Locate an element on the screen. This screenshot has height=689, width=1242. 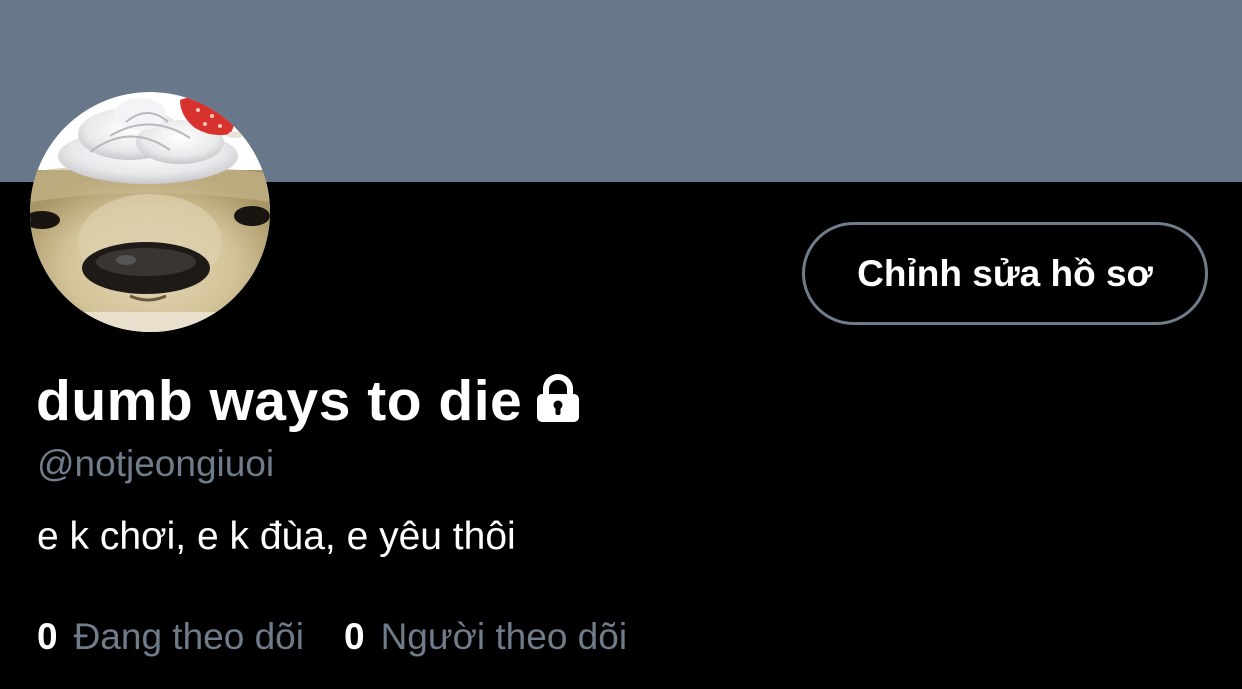
profile-handle: @notjeongiuoi is located at coordinates (156, 463).